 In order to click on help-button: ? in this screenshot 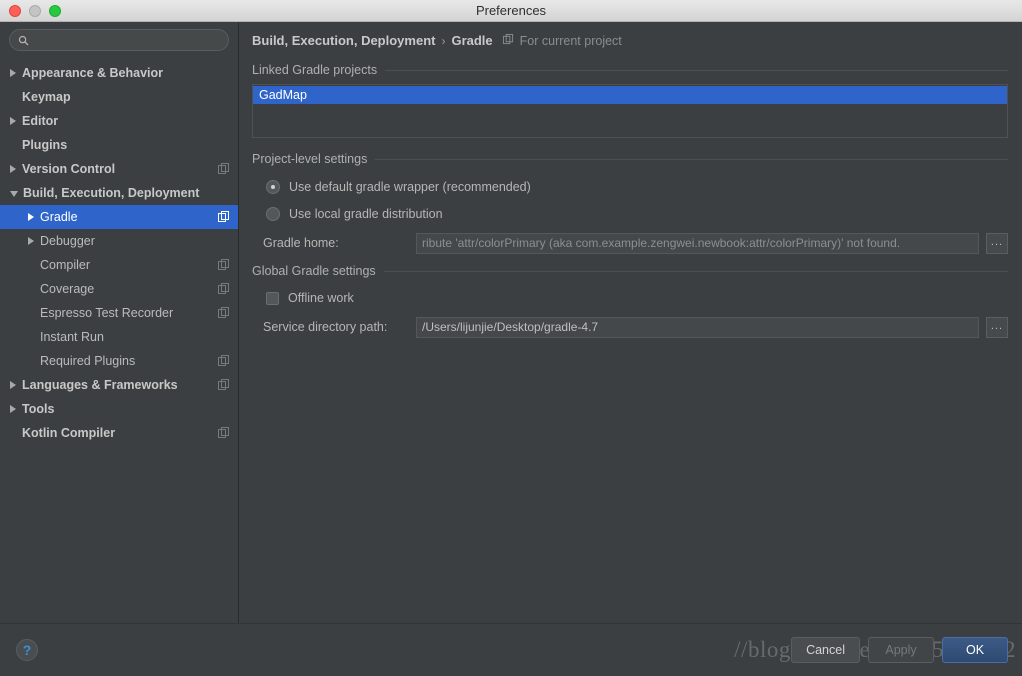, I will do `click(27, 650)`.